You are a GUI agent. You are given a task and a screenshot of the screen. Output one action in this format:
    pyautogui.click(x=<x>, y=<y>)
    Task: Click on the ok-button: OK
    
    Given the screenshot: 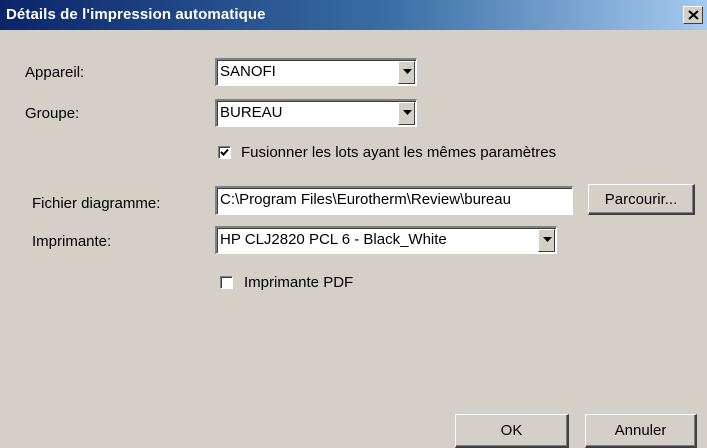 What is the action you would take?
    pyautogui.click(x=512, y=431)
    